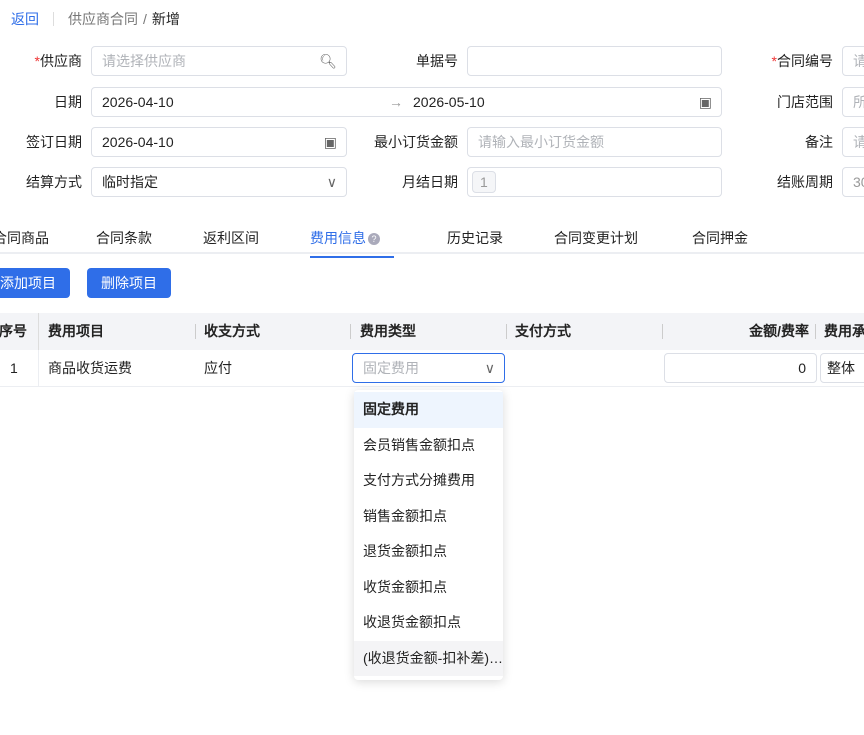  Describe the element at coordinates (428, 517) in the screenshot. I see `dropdown-option: 销售金额扣点` at that location.